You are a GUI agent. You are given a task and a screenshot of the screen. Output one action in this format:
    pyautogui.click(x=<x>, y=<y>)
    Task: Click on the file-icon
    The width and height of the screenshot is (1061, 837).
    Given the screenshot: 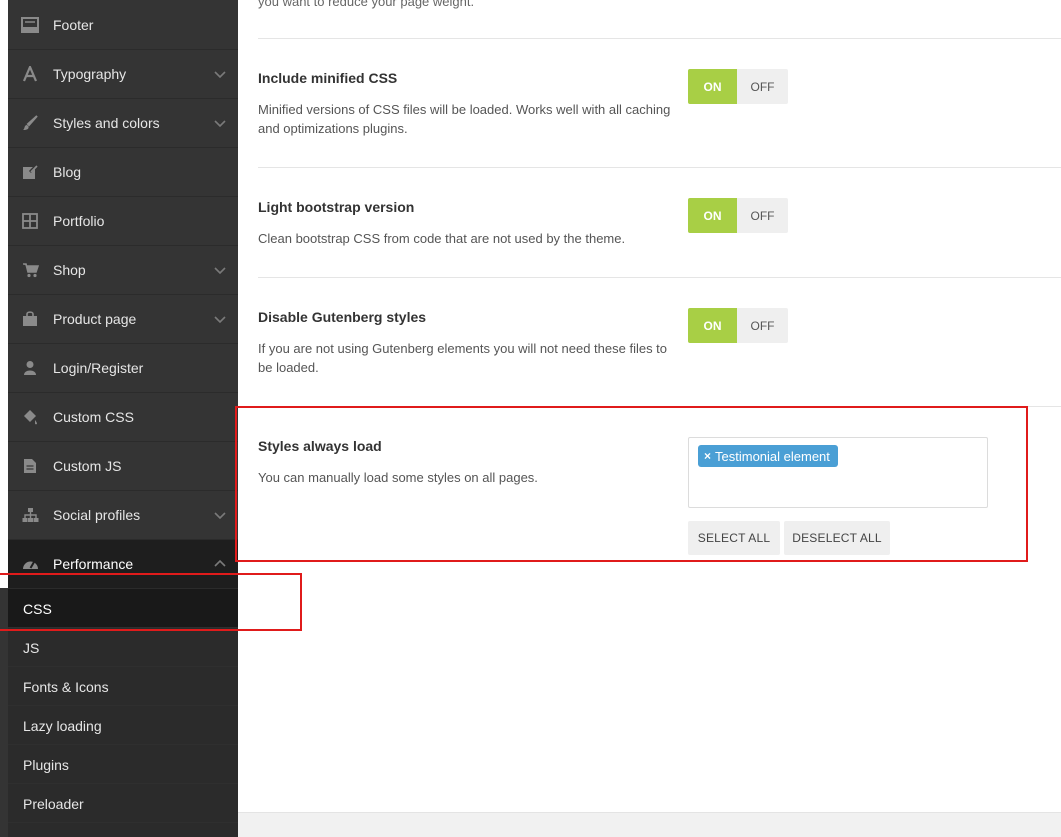 What is the action you would take?
    pyautogui.click(x=30, y=466)
    